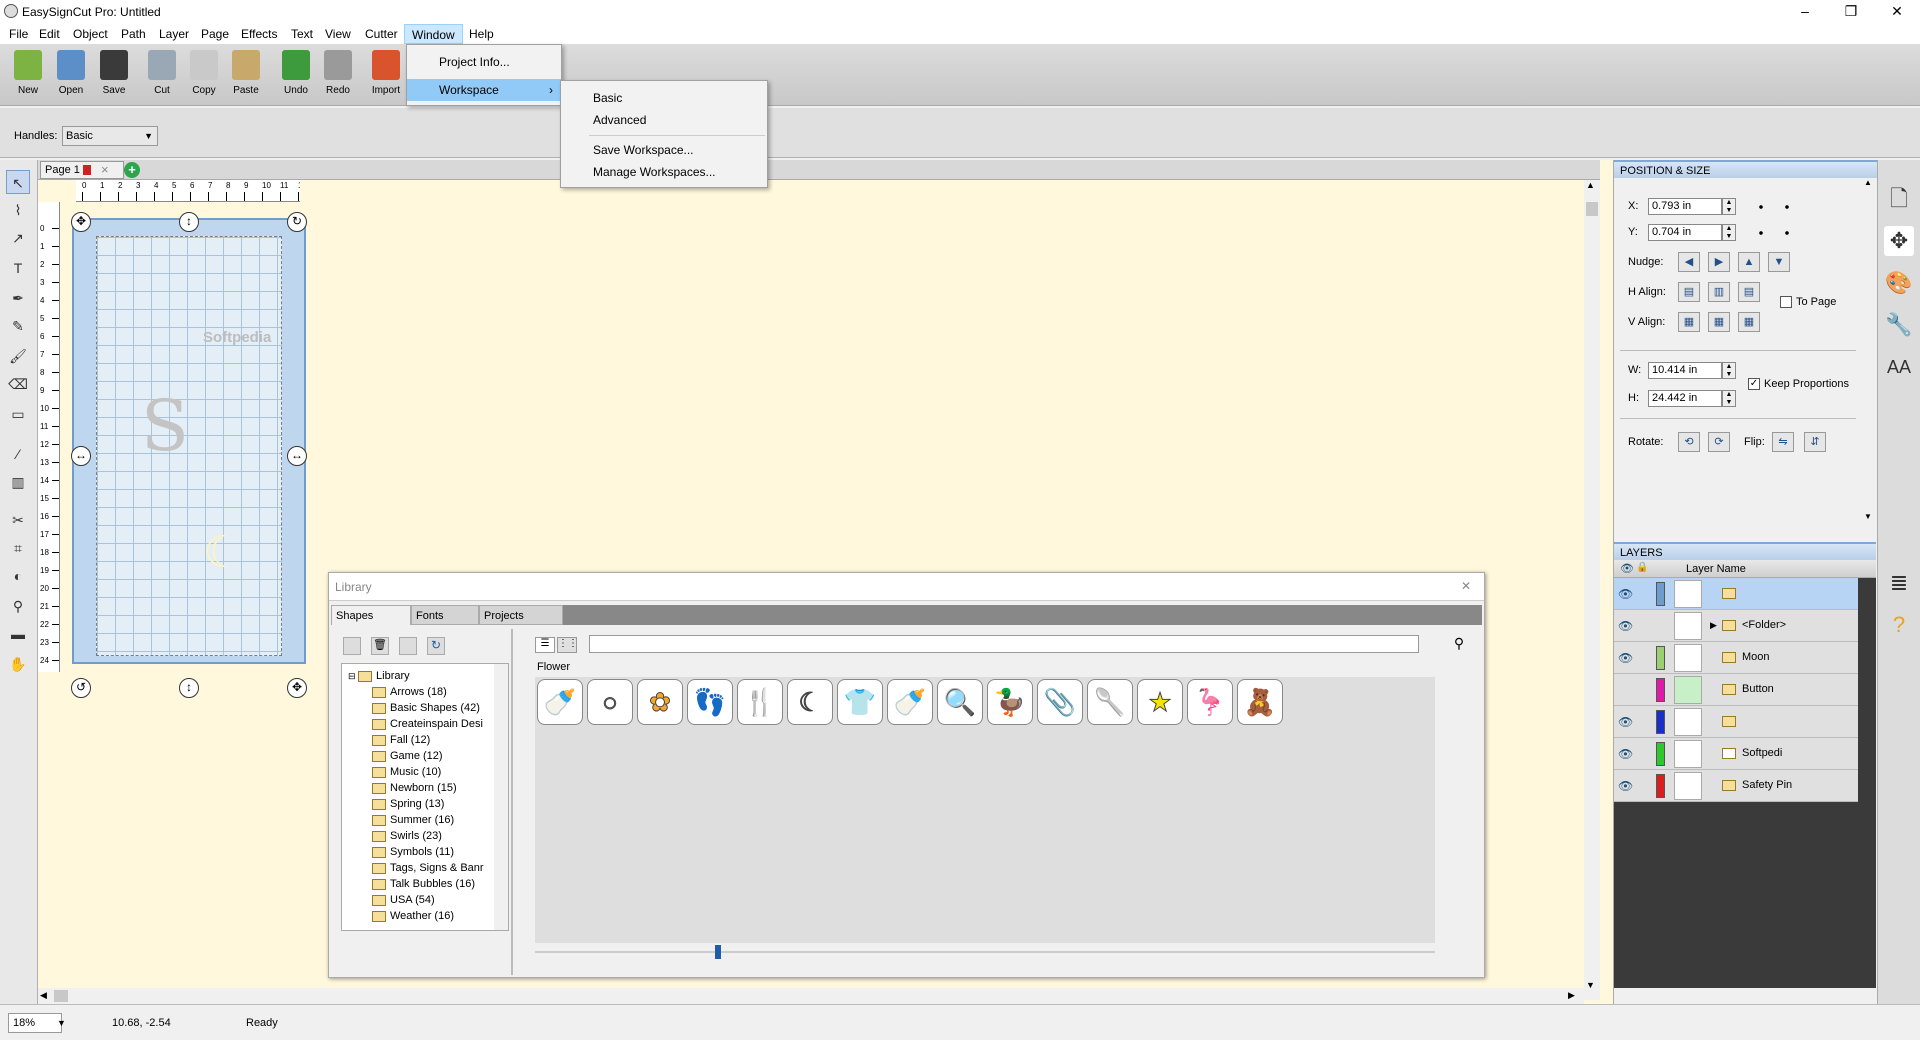  What do you see at coordinates (1899, 199) in the screenshot?
I see `page-icon: 🗋` at bounding box center [1899, 199].